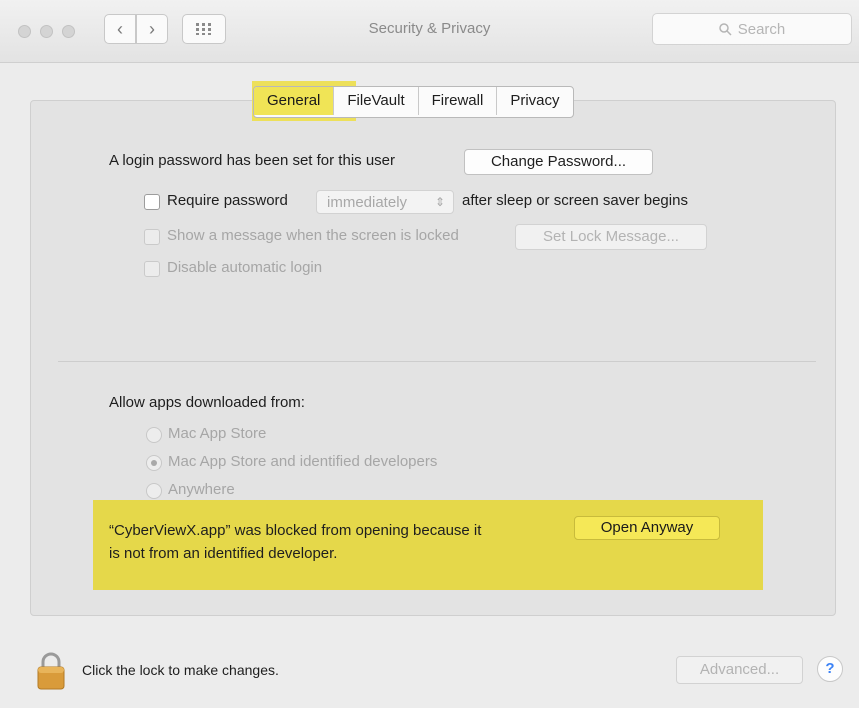 The height and width of the screenshot is (708, 859). I want to click on show-message-label: Show a message when the screen is locked, so click(313, 235).